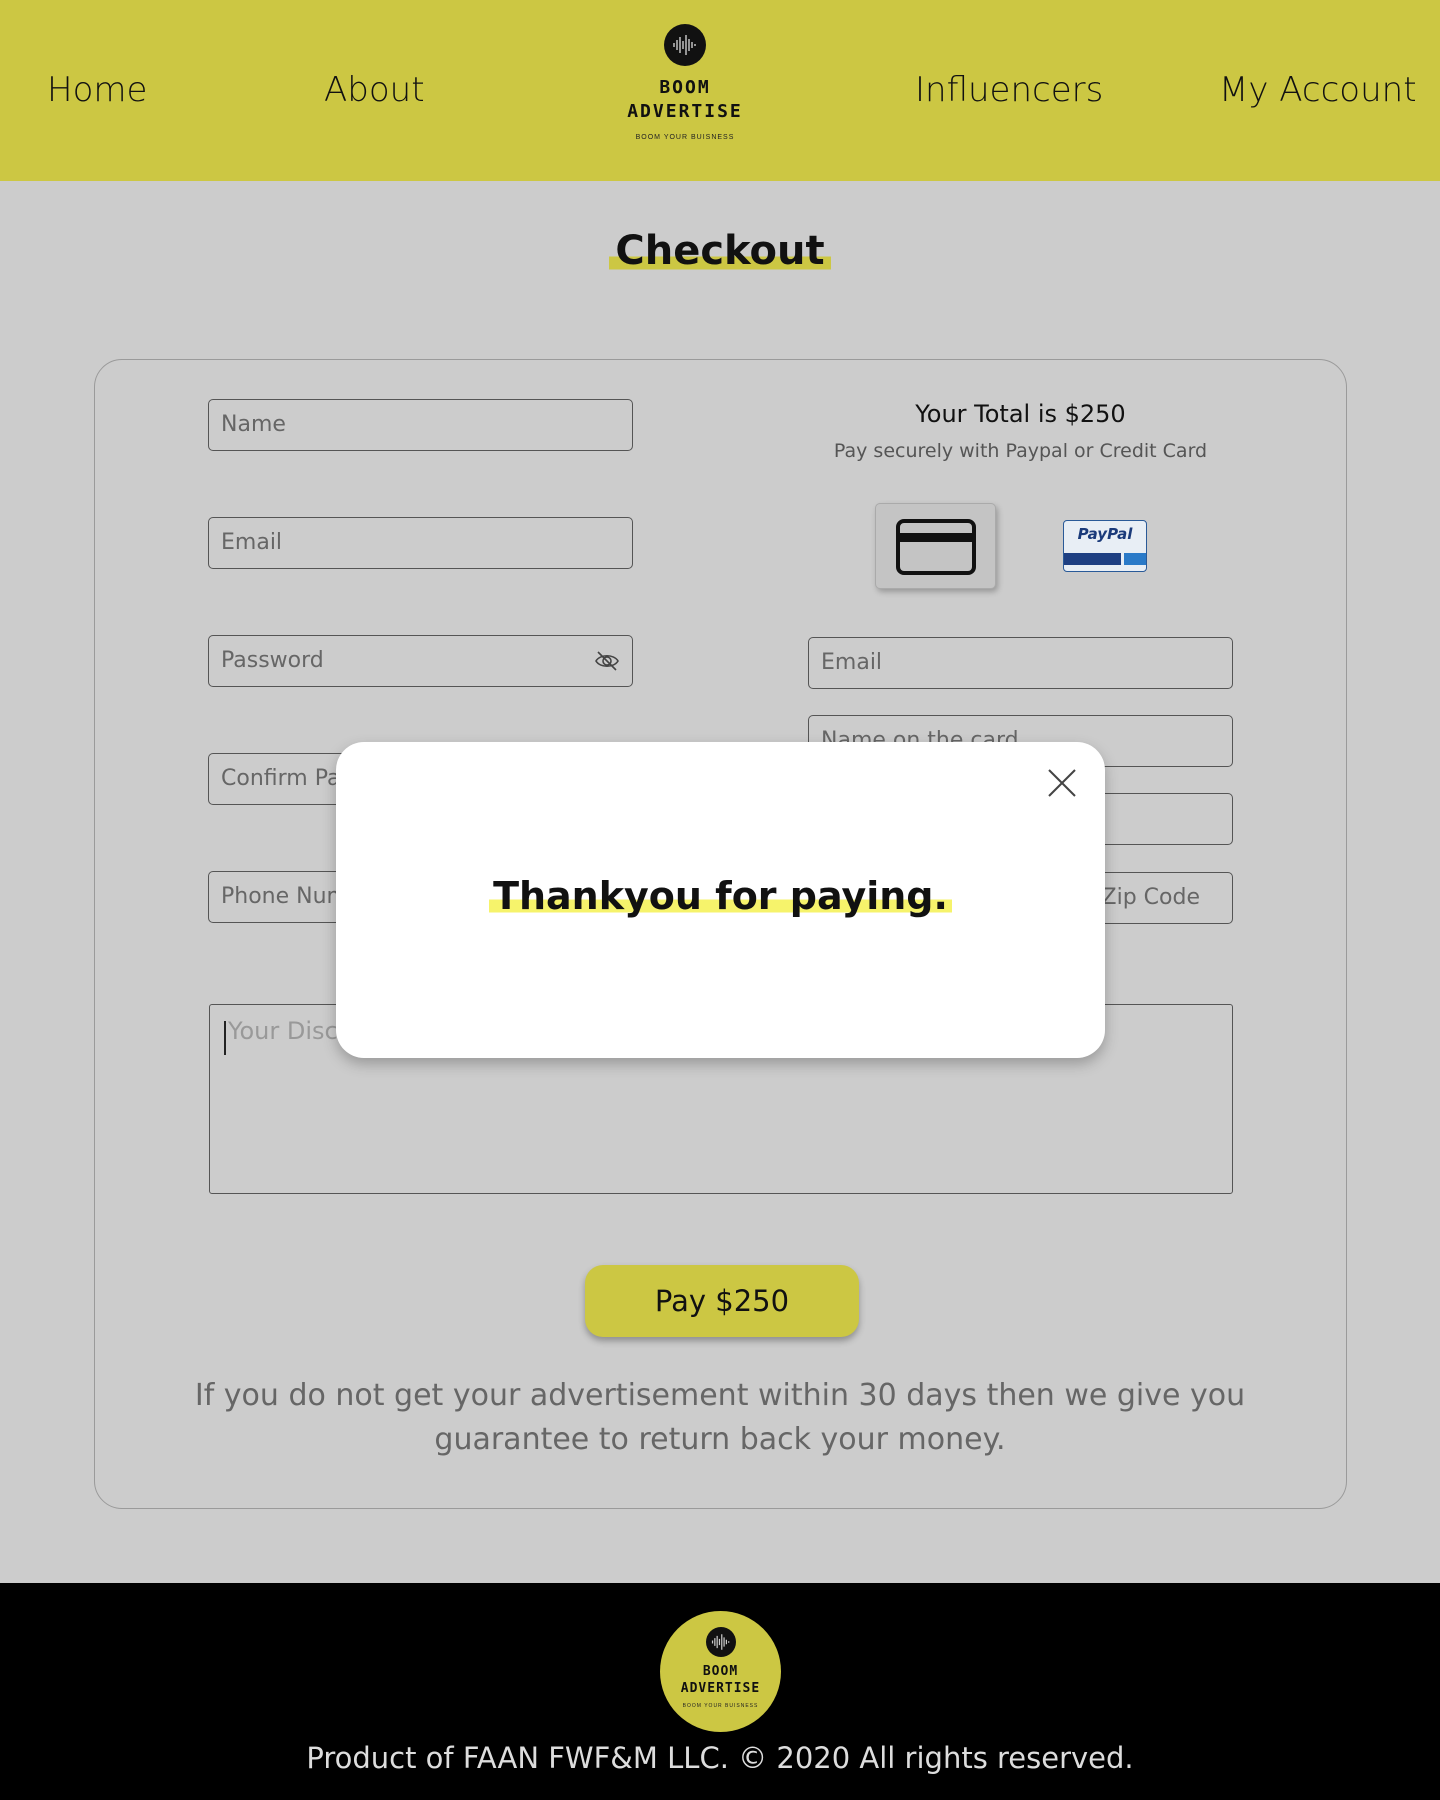 This screenshot has width=1440, height=1800. What do you see at coordinates (607, 661) in the screenshot?
I see `eye-slash-icon` at bounding box center [607, 661].